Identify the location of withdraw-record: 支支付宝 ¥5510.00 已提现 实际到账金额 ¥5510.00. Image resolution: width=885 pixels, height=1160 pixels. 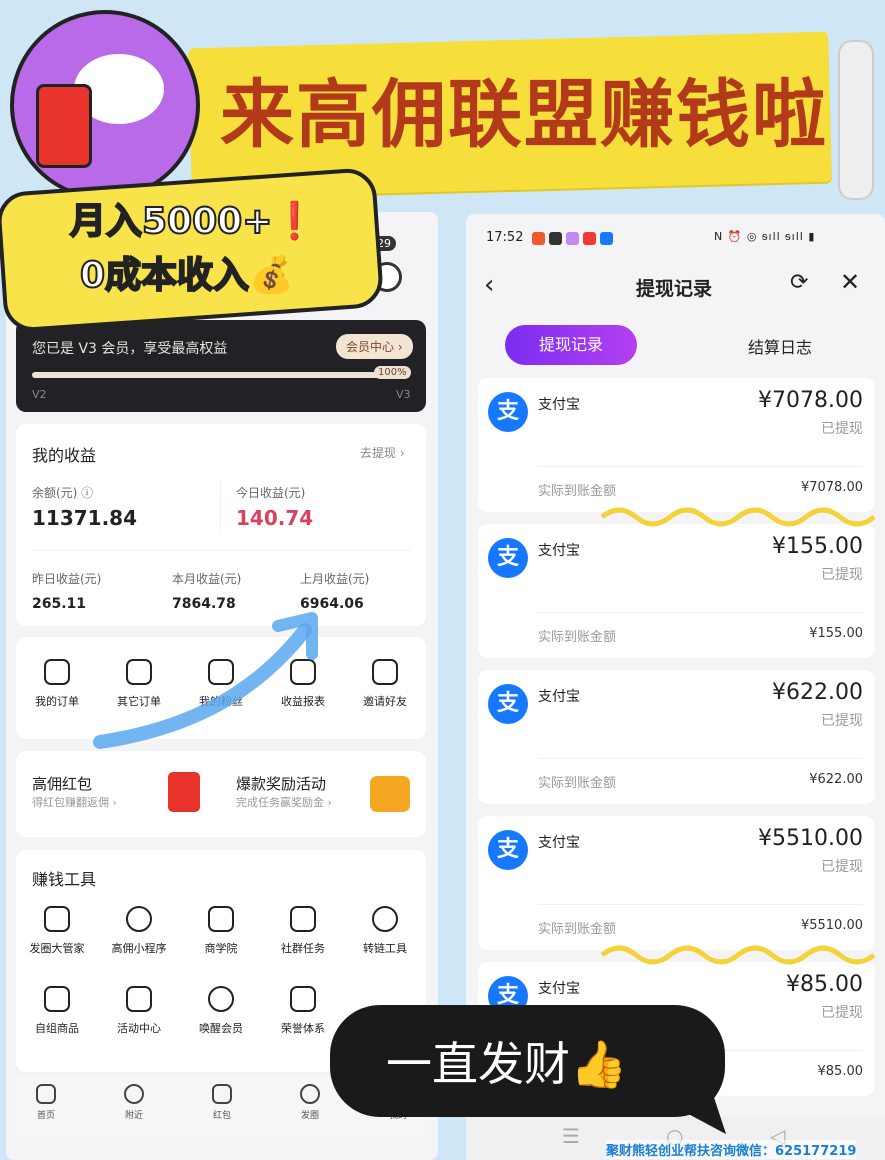
(676, 883).